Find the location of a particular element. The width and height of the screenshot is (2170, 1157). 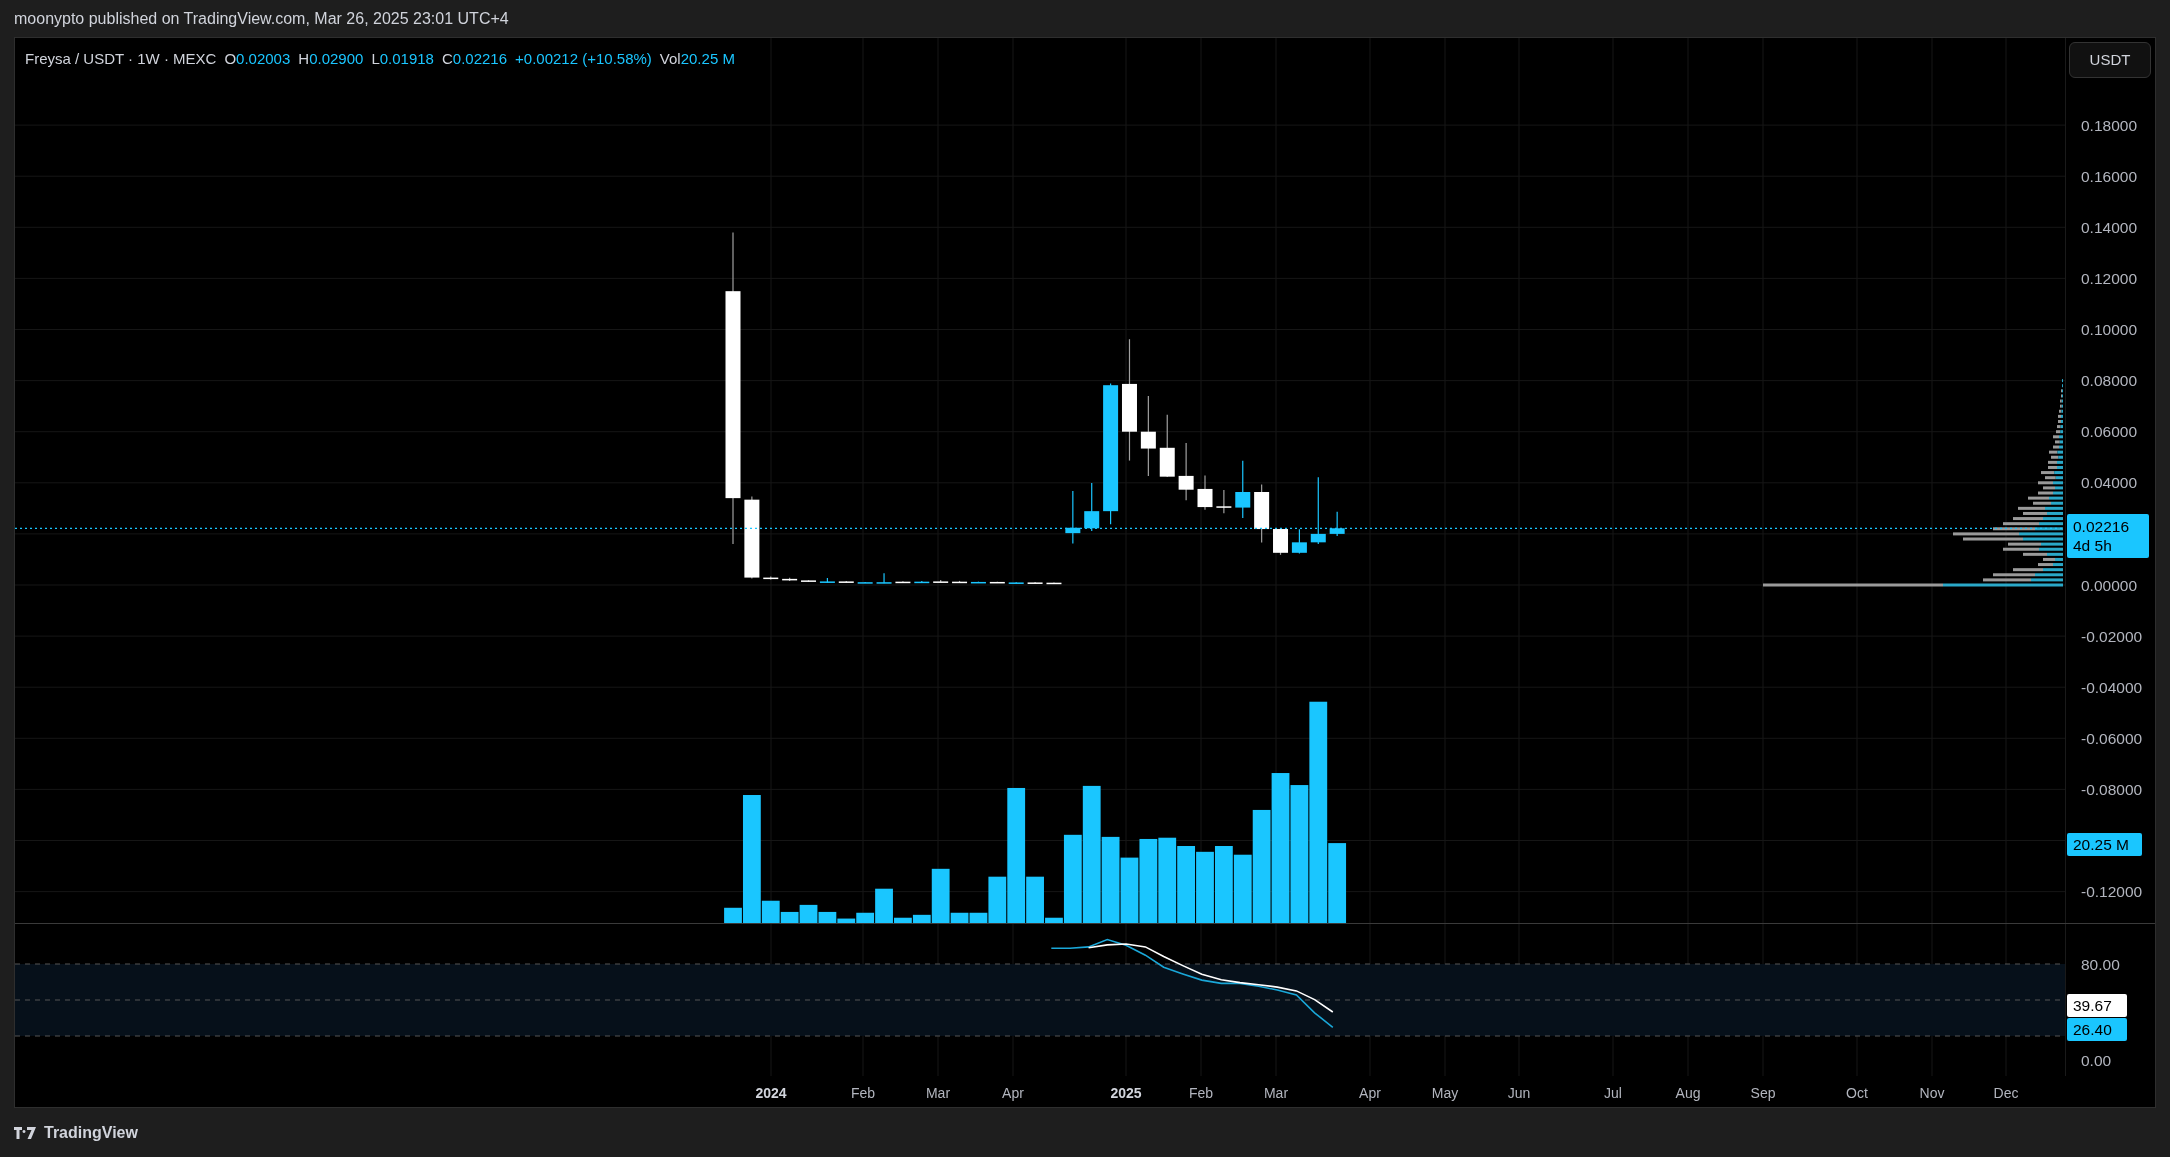

time-axis-label: Aug is located at coordinates (1688, 1093).